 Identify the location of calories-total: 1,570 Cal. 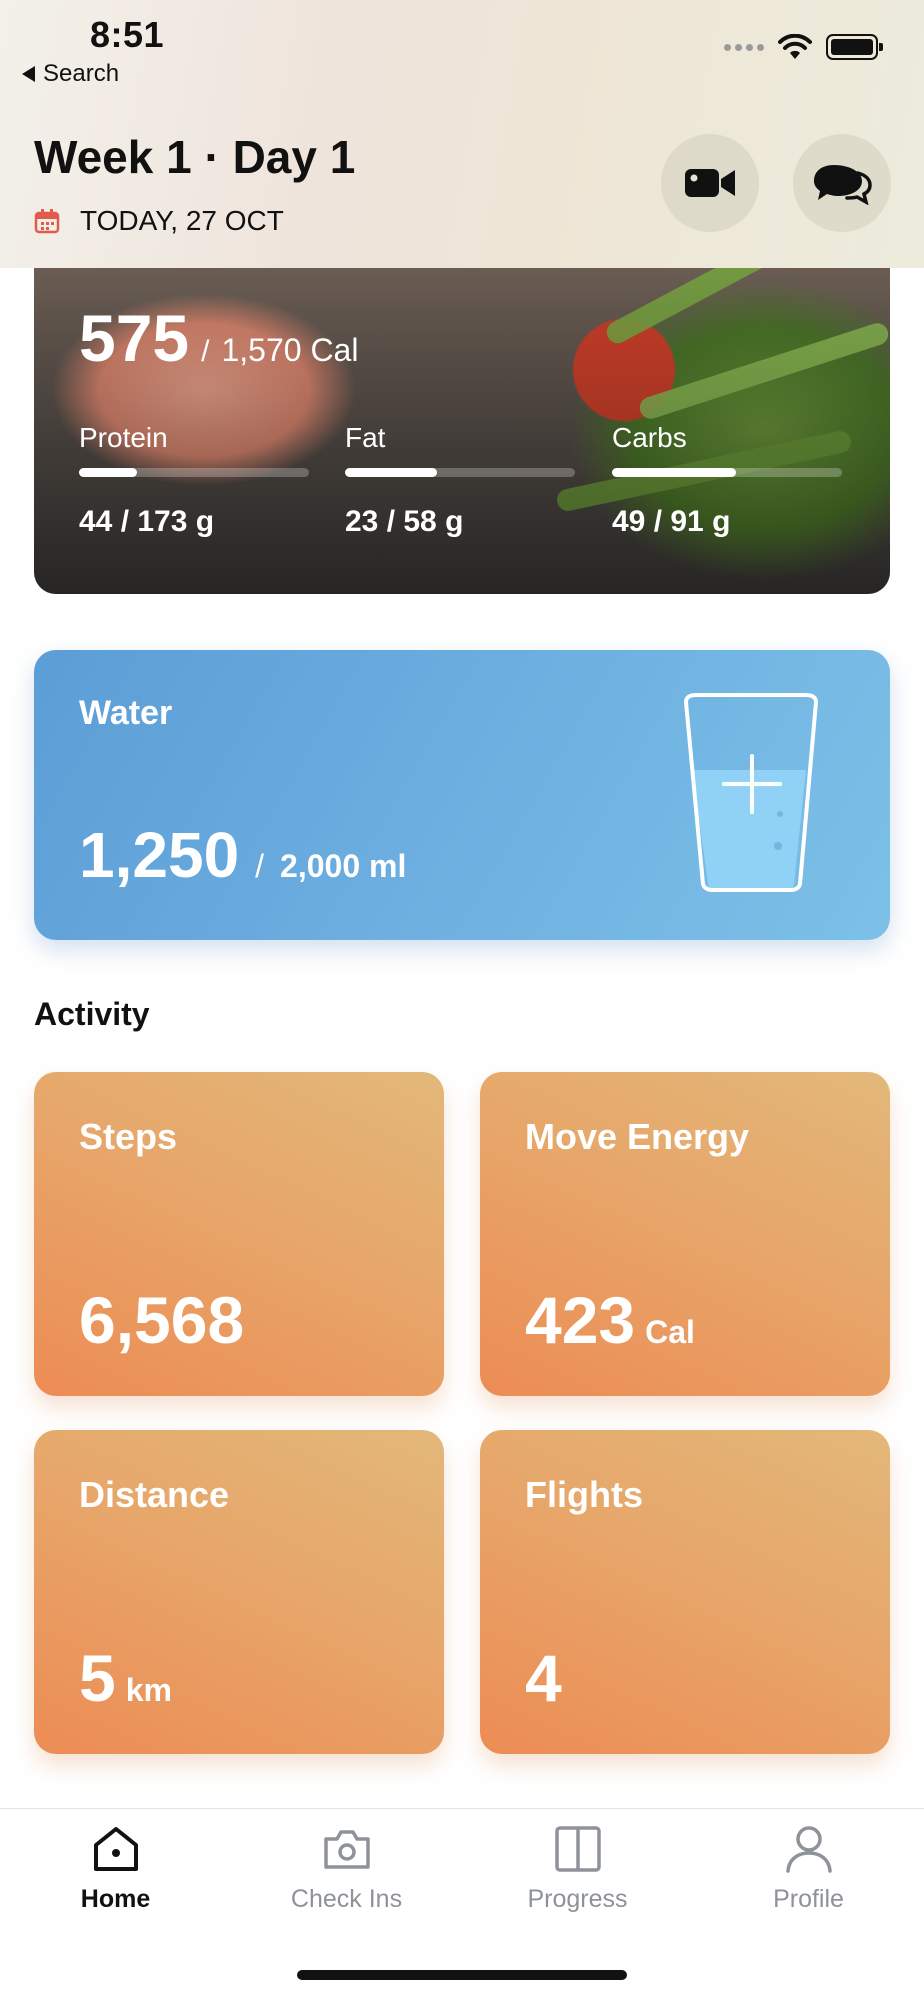
(290, 350).